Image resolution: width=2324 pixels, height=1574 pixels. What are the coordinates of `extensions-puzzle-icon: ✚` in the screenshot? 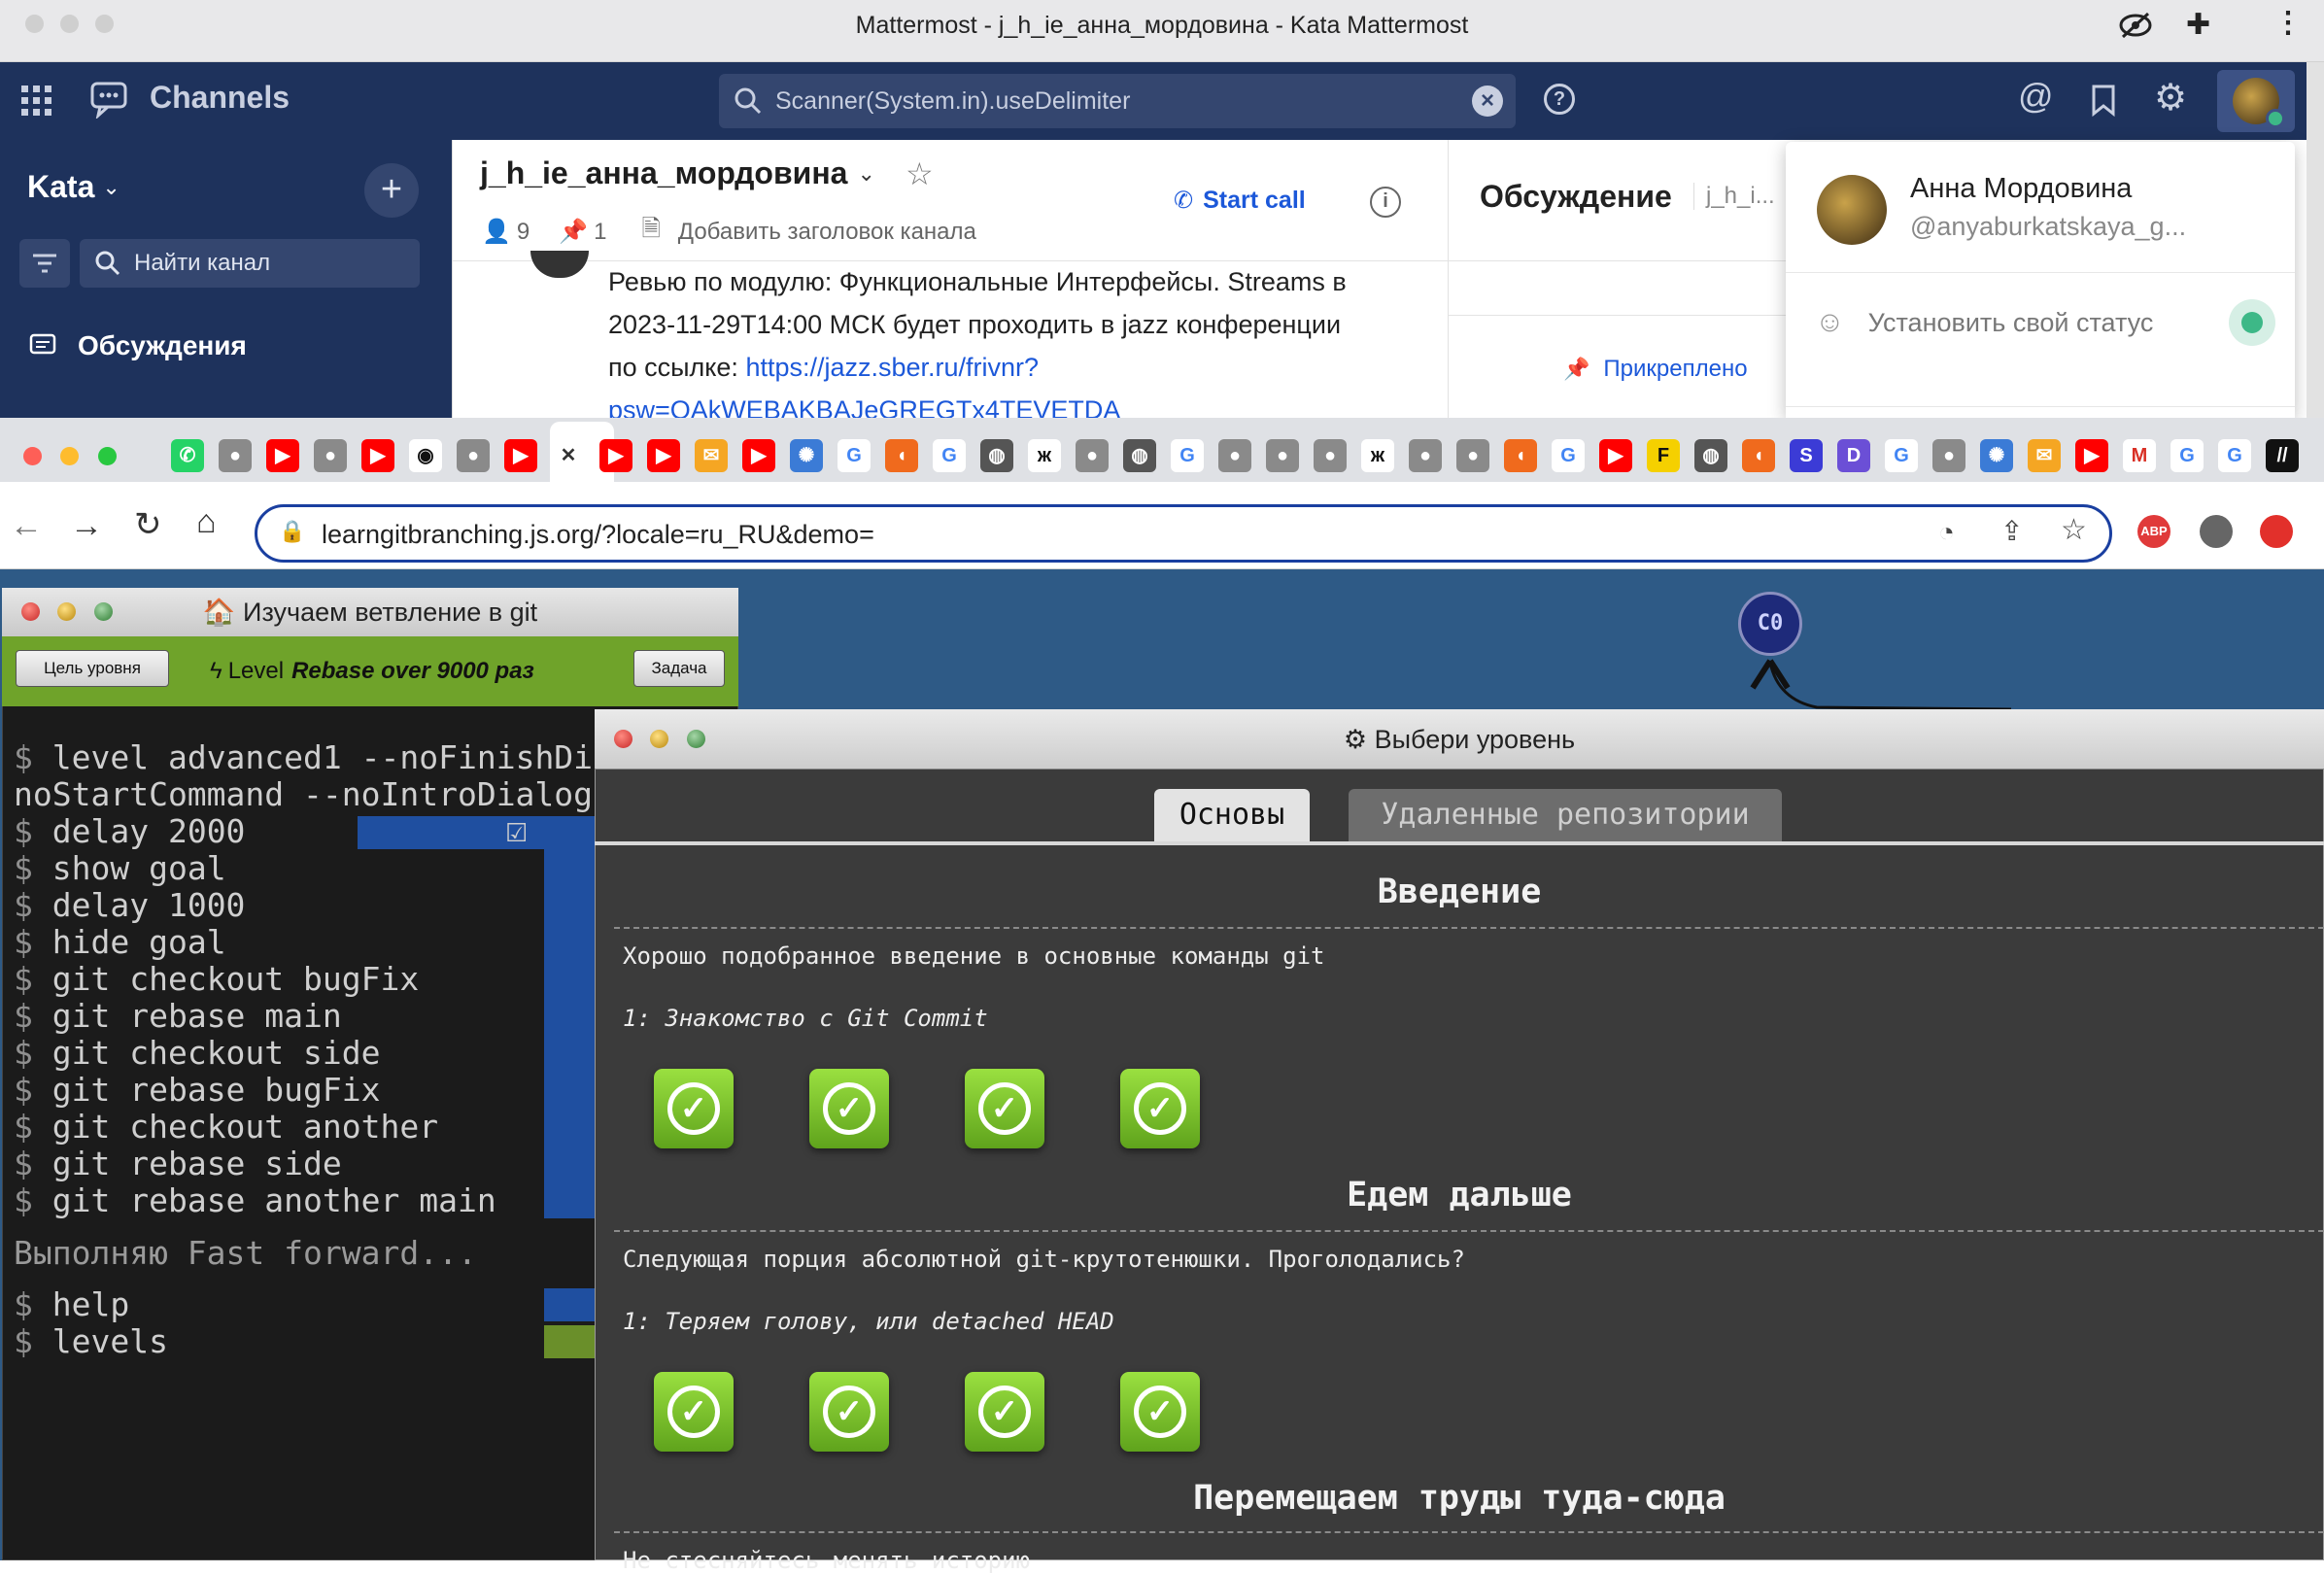 It's located at (2198, 25).